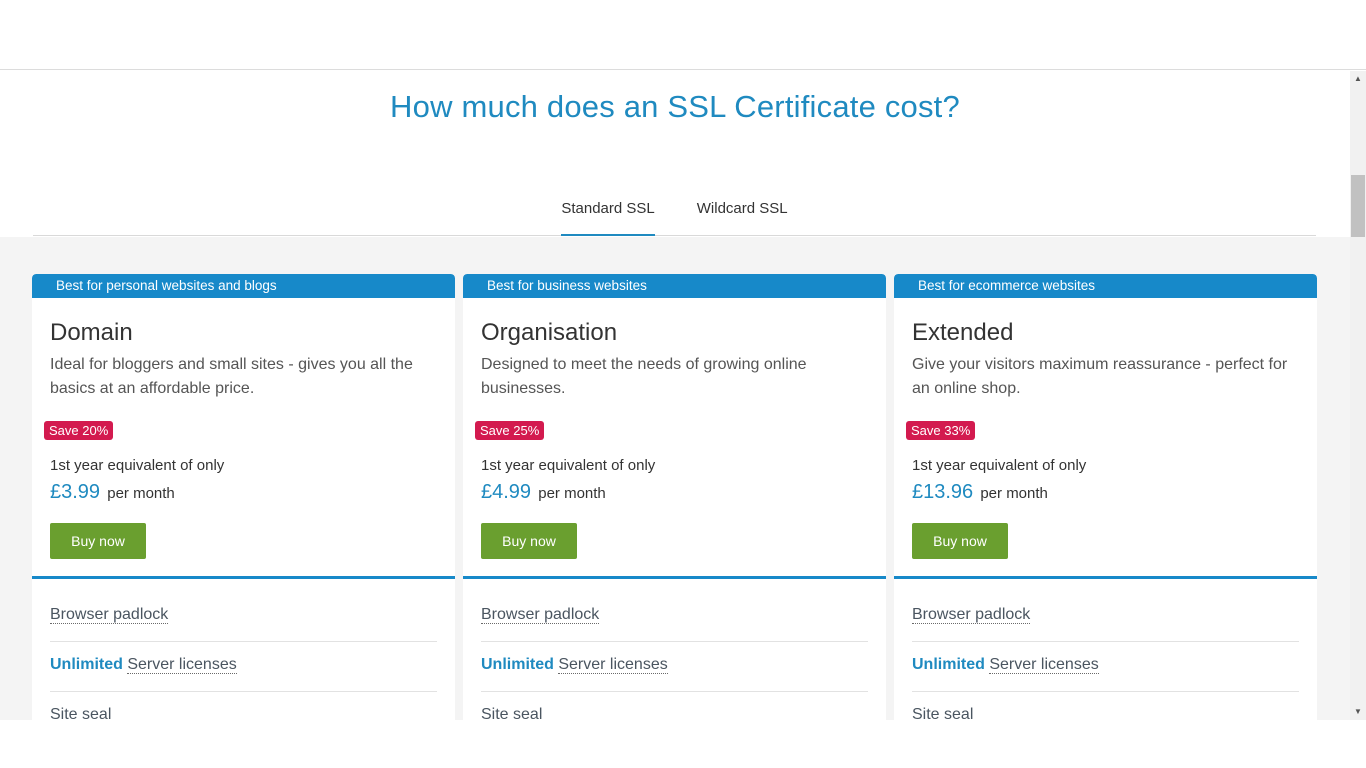 This screenshot has height=768, width=1366. Describe the element at coordinates (675, 106) in the screenshot. I see `page-title: How much does an SSL Certificate cost?` at that location.